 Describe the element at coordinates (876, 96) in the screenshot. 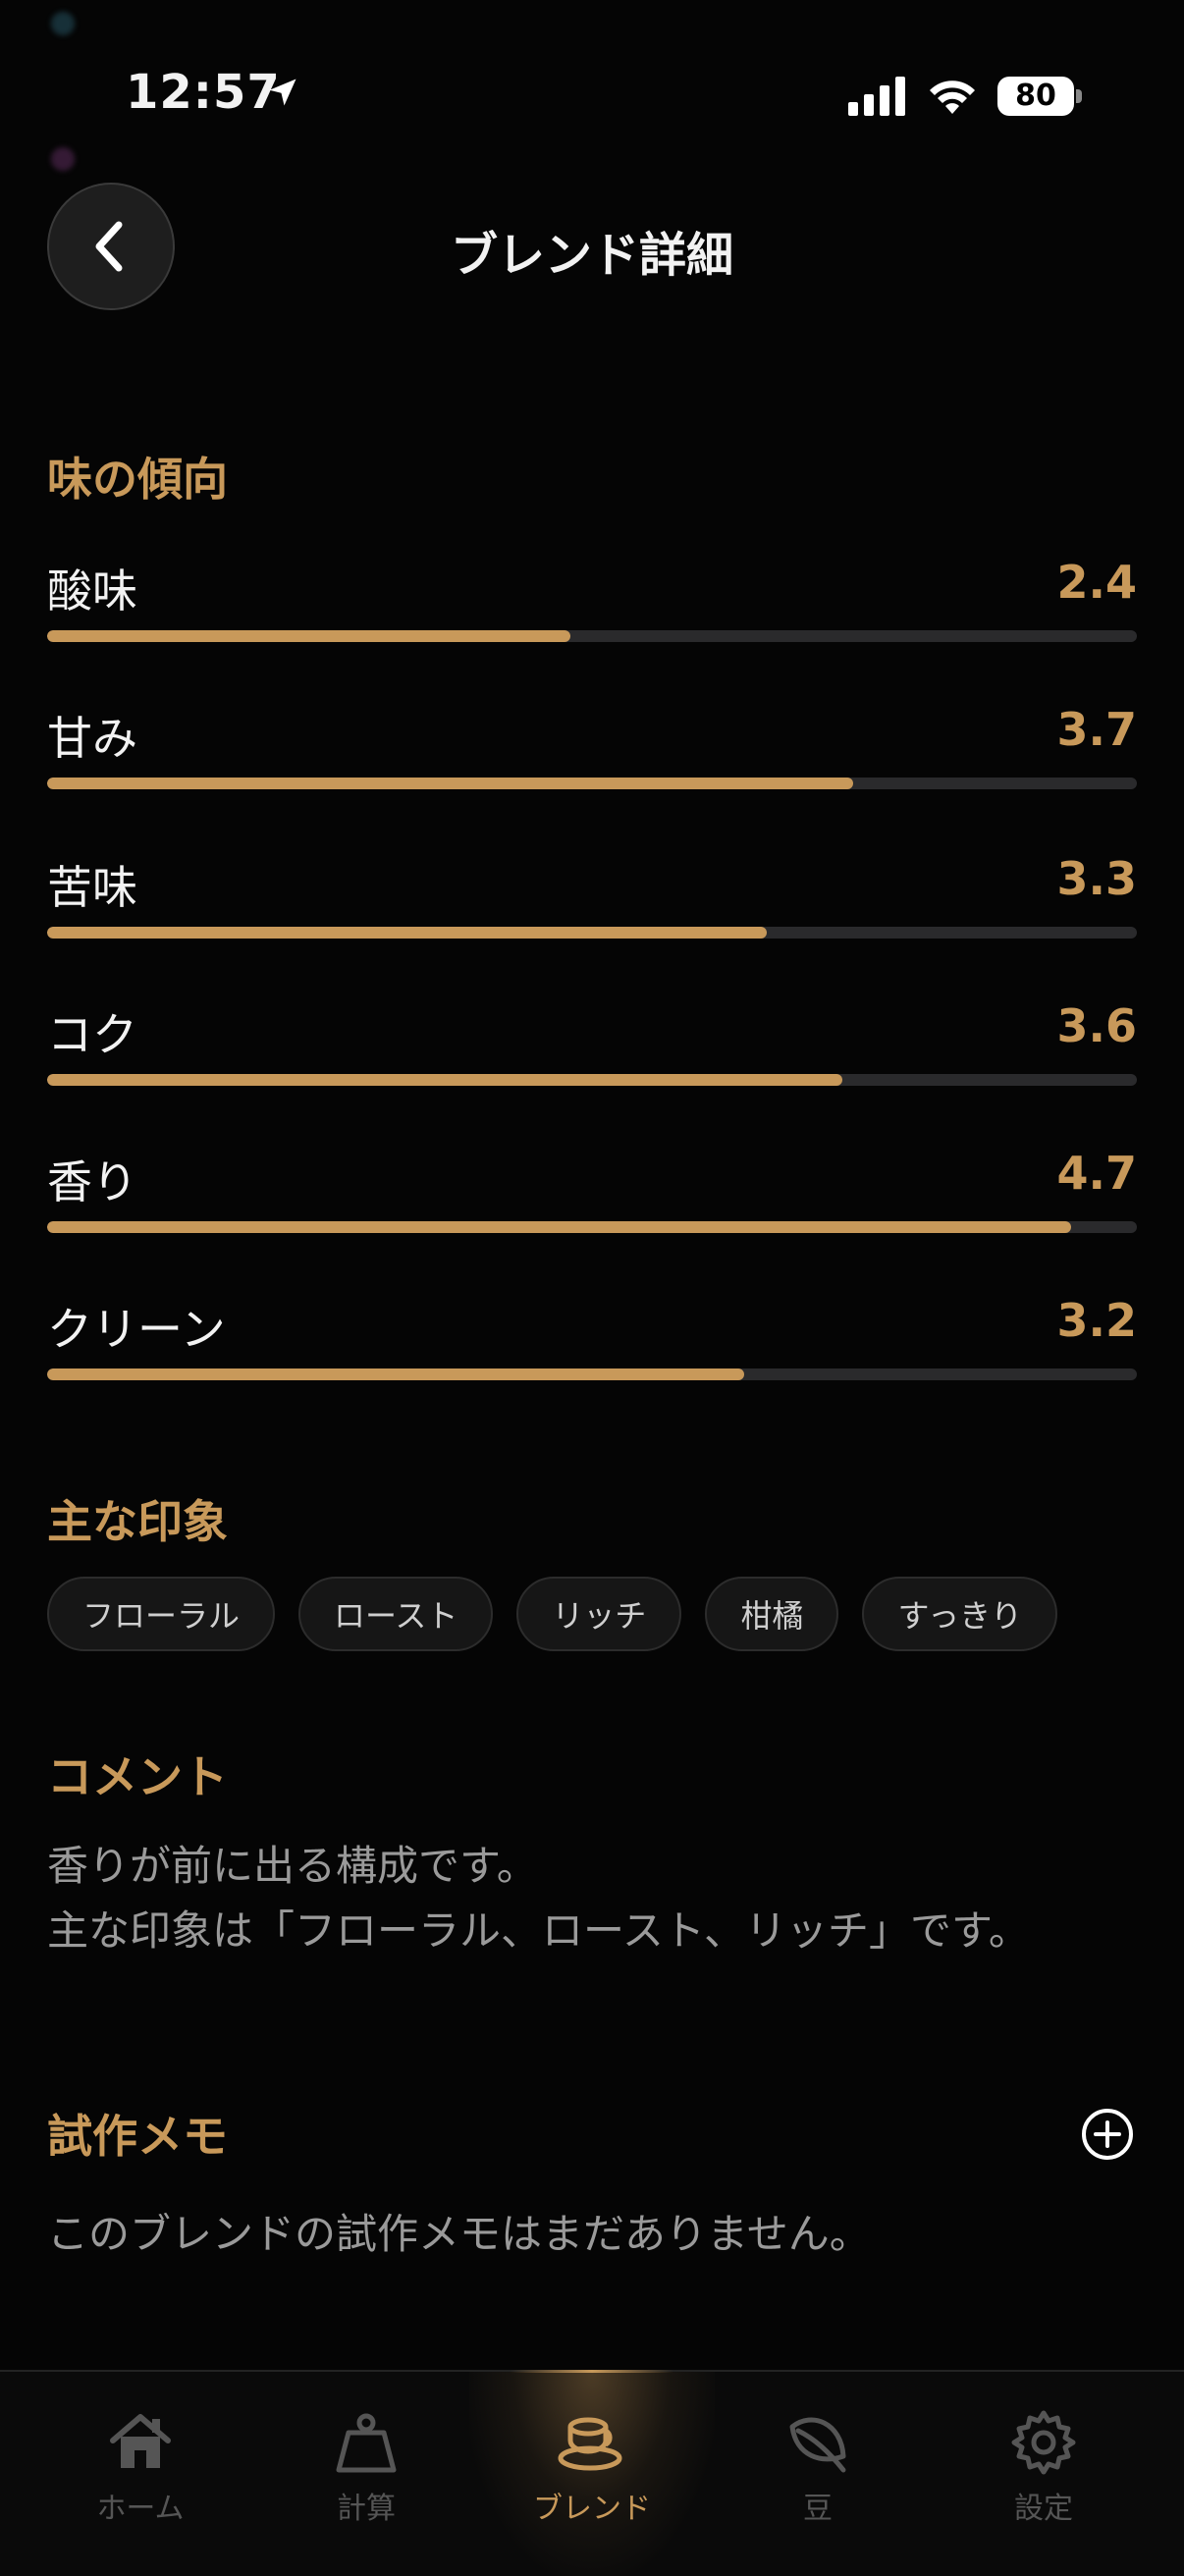

I see `cellular-signal-icon` at that location.